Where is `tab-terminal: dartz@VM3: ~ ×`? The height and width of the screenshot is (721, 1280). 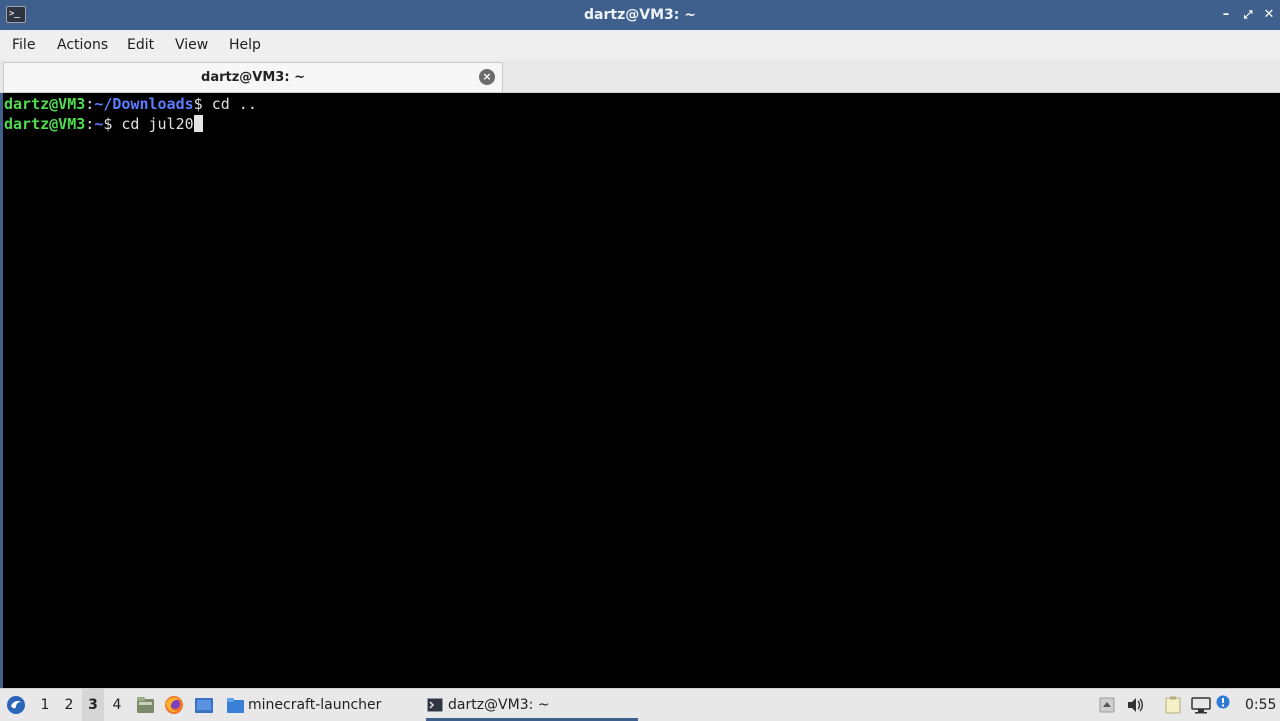 tab-terminal: dartz@VM3: ~ × is located at coordinates (253, 77).